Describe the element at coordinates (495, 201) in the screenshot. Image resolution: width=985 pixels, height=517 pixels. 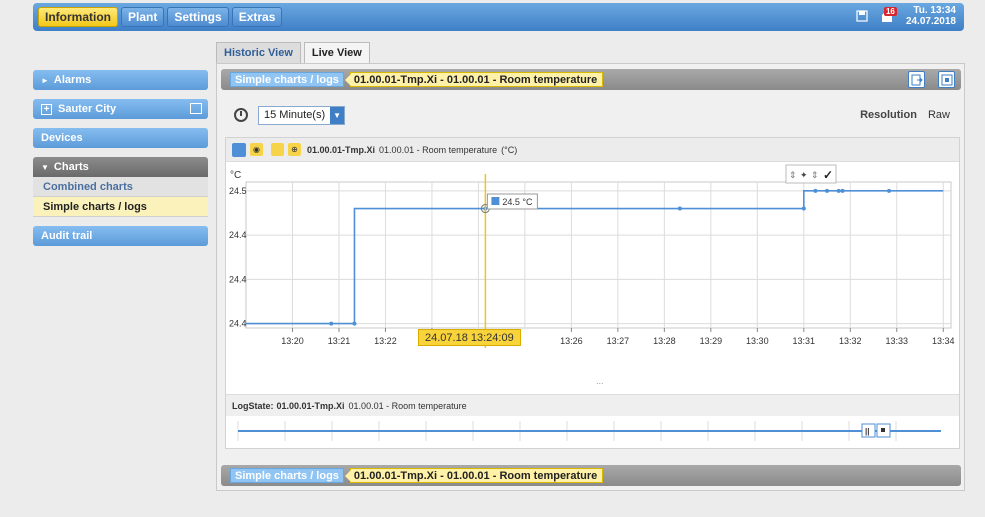
I see `cursor-tooltip-swatch` at that location.